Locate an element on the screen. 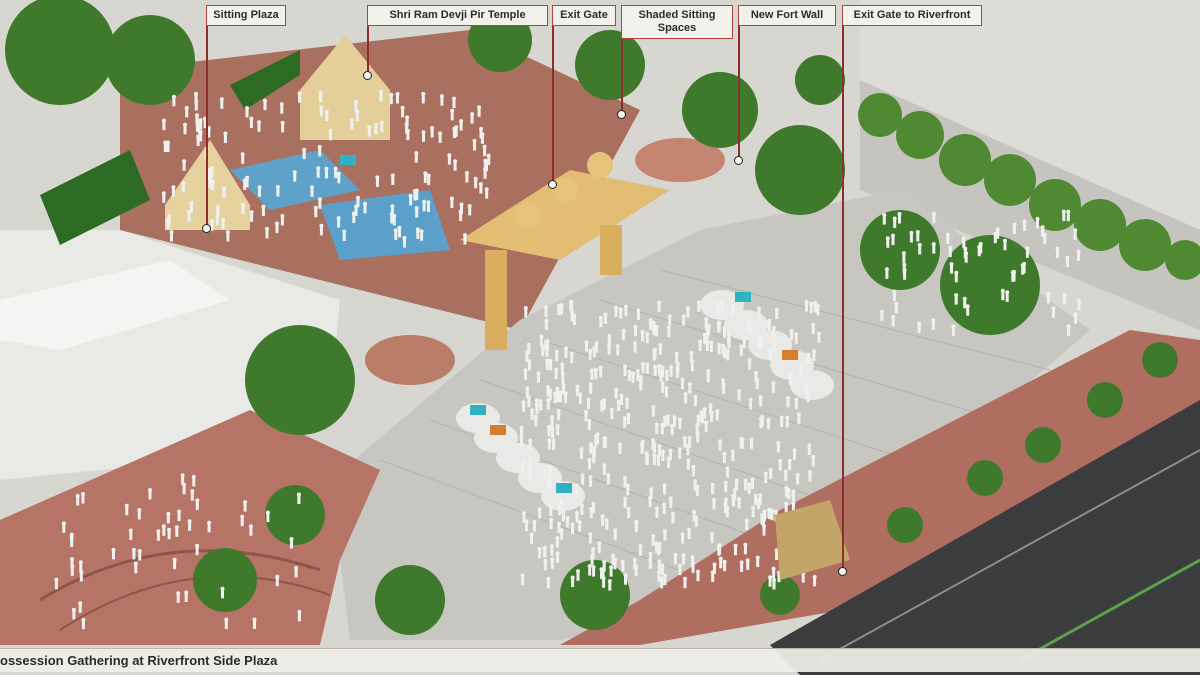  callout-line-exit-gate is located at coordinates (553, 105).